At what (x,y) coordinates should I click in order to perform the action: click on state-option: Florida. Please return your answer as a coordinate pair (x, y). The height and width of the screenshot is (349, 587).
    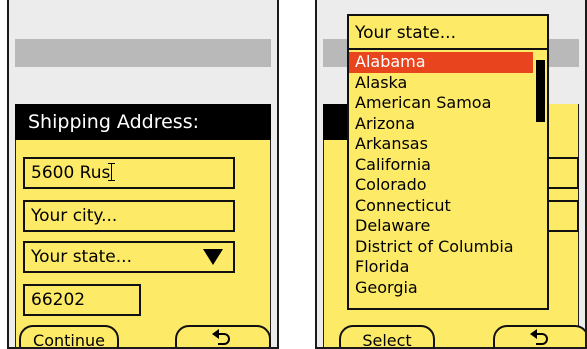
    Looking at the image, I should click on (441, 267).